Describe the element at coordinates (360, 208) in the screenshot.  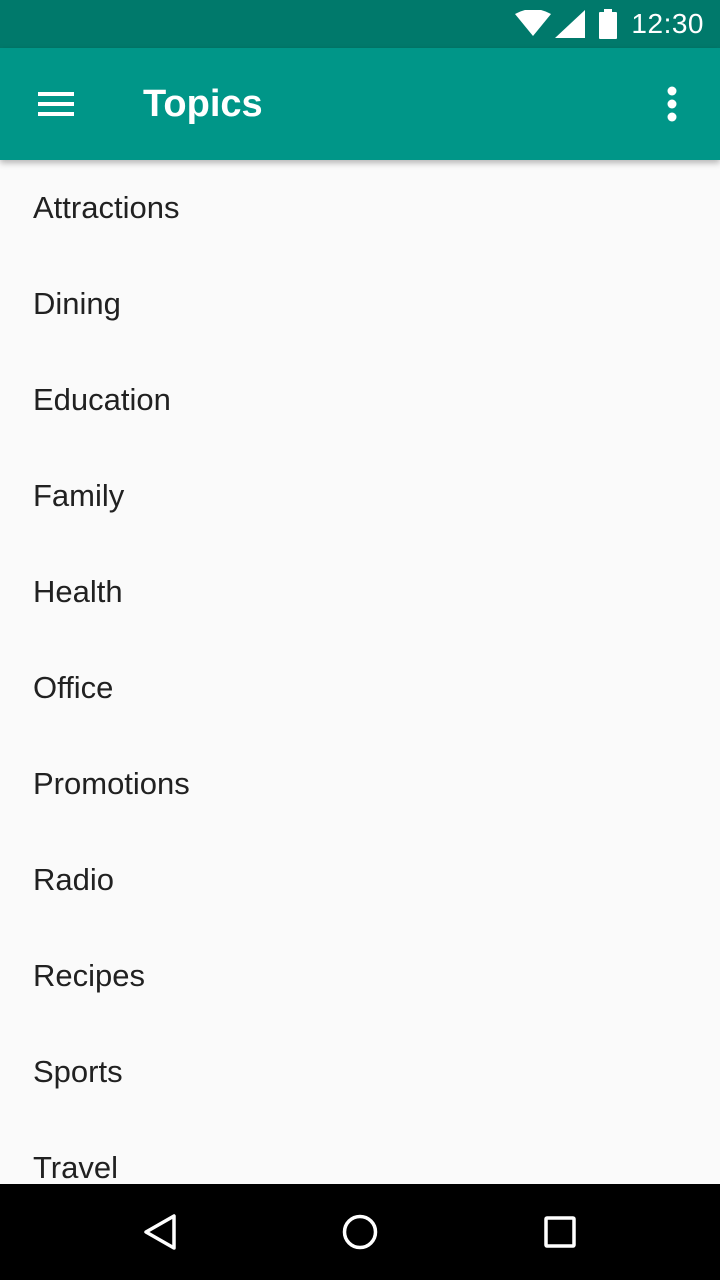
I see `topic-item-attractions: Attractions` at that location.